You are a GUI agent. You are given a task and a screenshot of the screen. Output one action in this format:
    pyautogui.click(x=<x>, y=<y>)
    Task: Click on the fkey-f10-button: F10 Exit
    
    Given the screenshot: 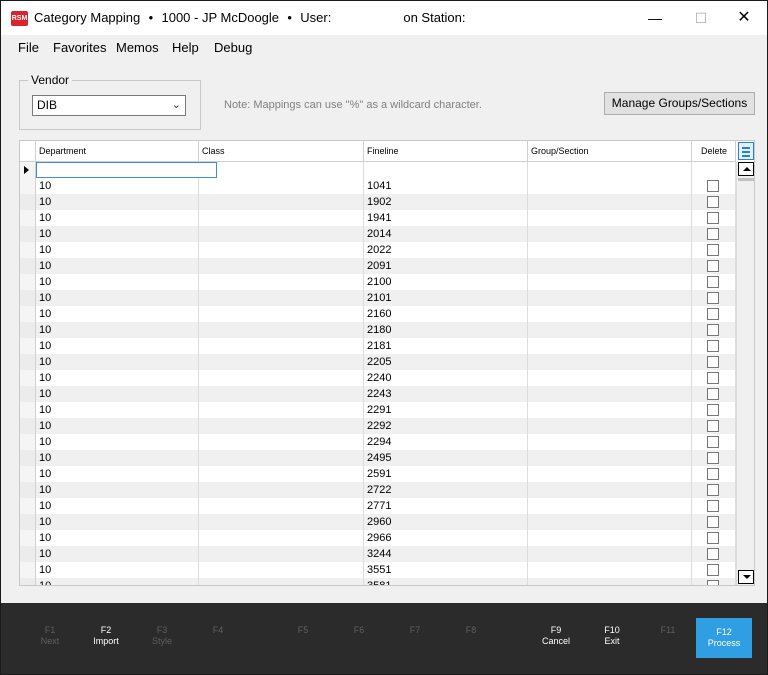 What is the action you would take?
    pyautogui.click(x=612, y=636)
    